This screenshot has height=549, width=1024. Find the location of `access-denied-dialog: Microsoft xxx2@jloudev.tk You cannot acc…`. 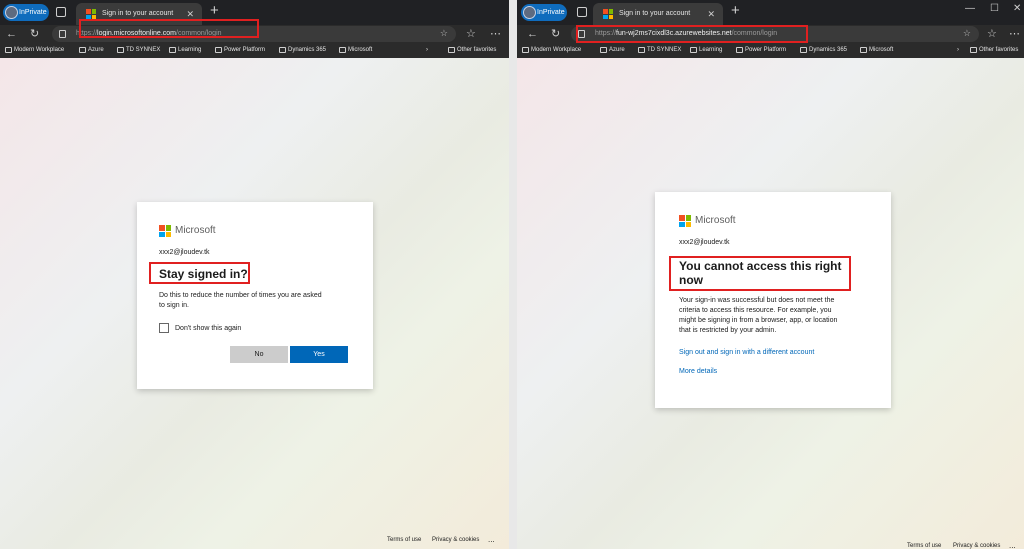

access-denied-dialog: Microsoft xxx2@jloudev.tk You cannot acc… is located at coordinates (773, 300).